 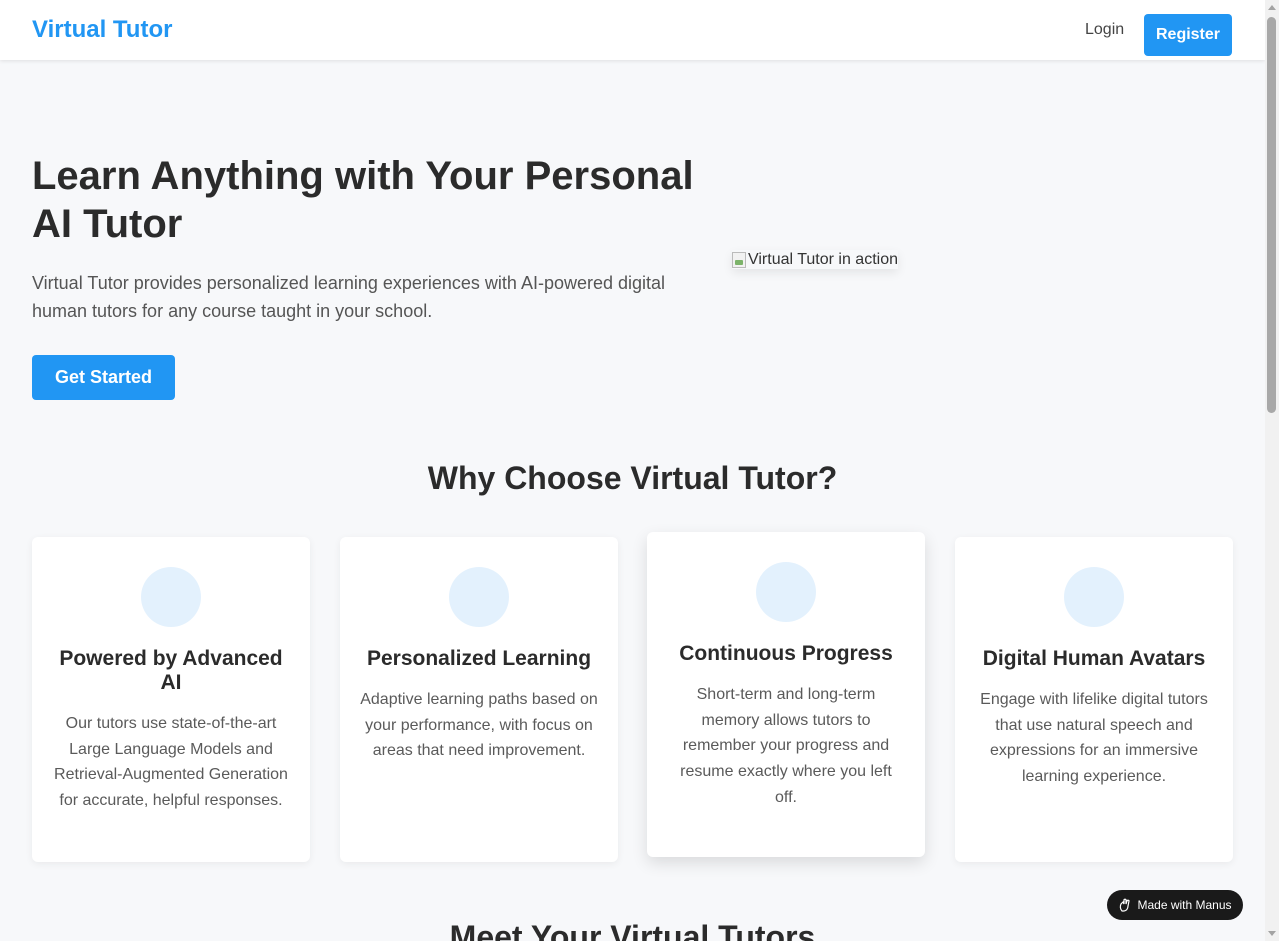 I want to click on manus-hand-icon, so click(x=1125, y=905).